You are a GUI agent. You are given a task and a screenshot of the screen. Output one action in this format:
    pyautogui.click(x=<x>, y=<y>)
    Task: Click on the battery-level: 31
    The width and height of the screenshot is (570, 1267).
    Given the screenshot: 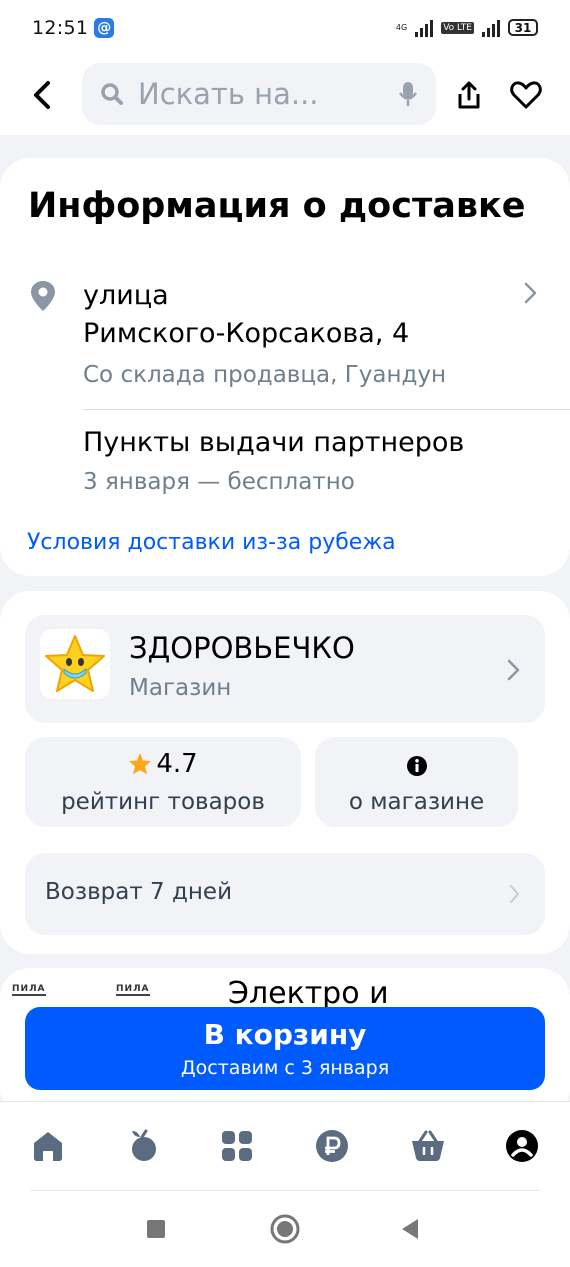 What is the action you would take?
    pyautogui.click(x=523, y=27)
    